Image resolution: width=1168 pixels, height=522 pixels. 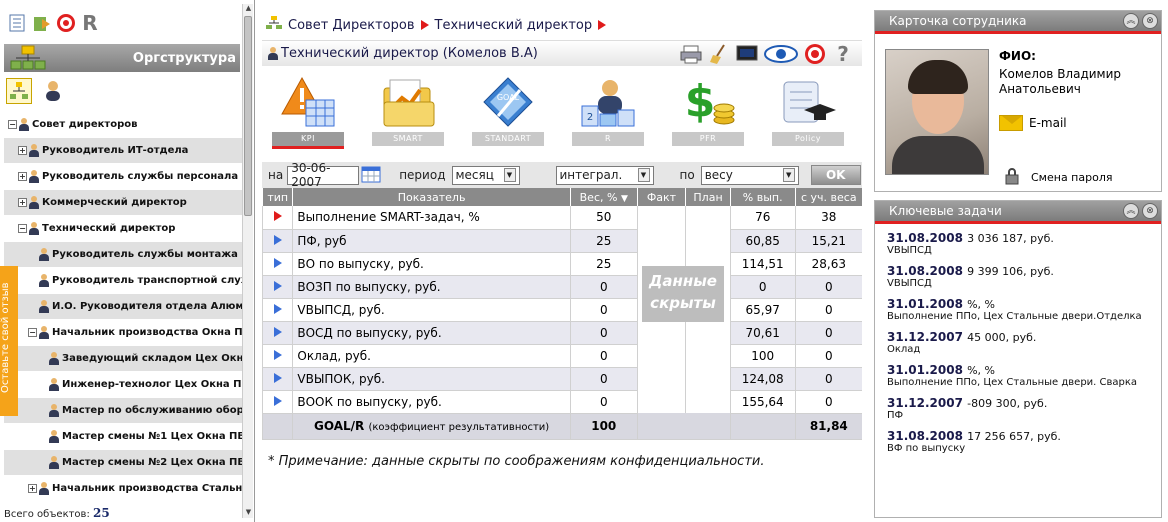 I want to click on calendar-icon, so click(x=371, y=175).